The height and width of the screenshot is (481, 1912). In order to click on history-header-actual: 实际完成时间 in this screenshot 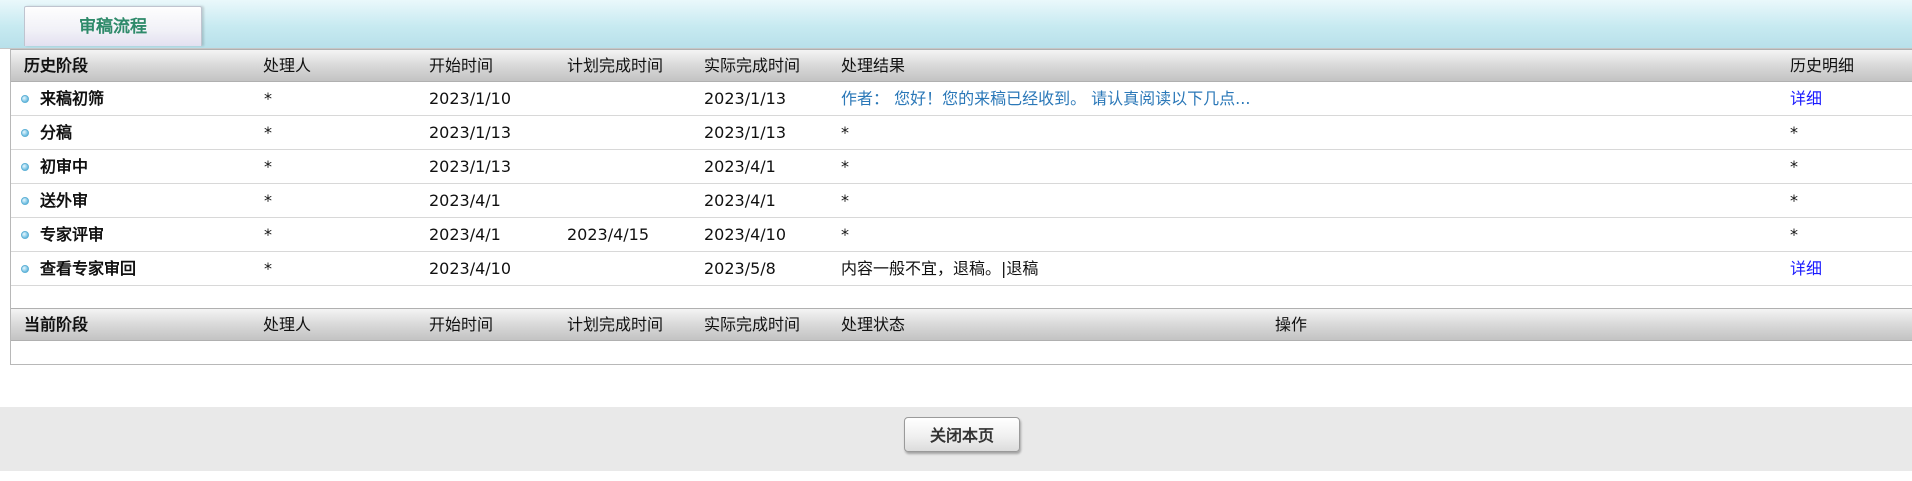, I will do `click(752, 65)`.